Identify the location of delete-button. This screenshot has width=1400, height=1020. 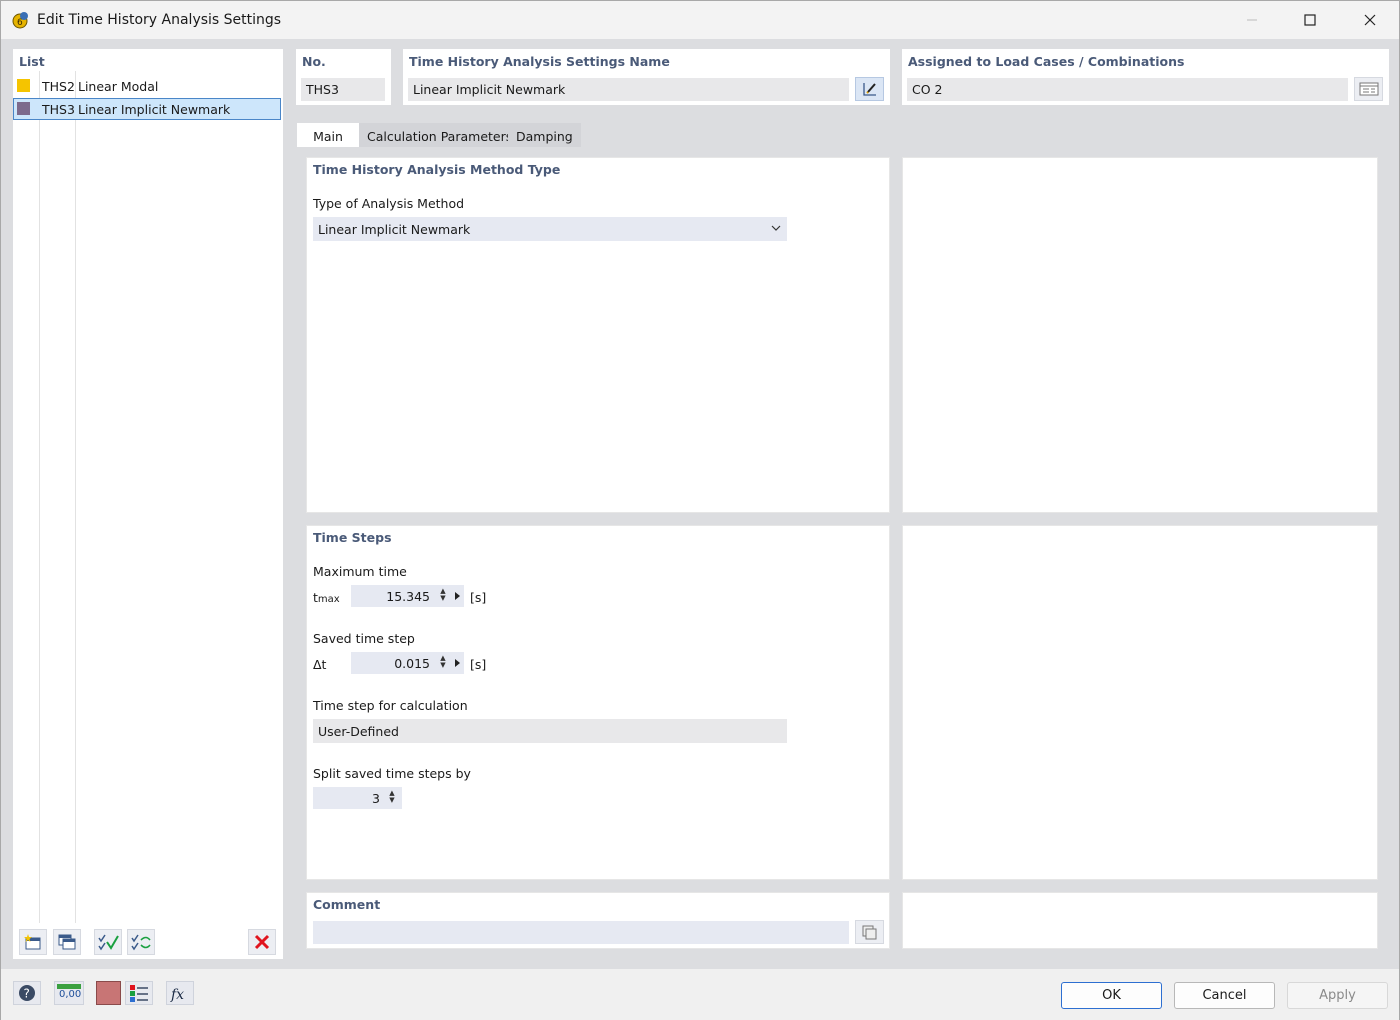
(262, 942).